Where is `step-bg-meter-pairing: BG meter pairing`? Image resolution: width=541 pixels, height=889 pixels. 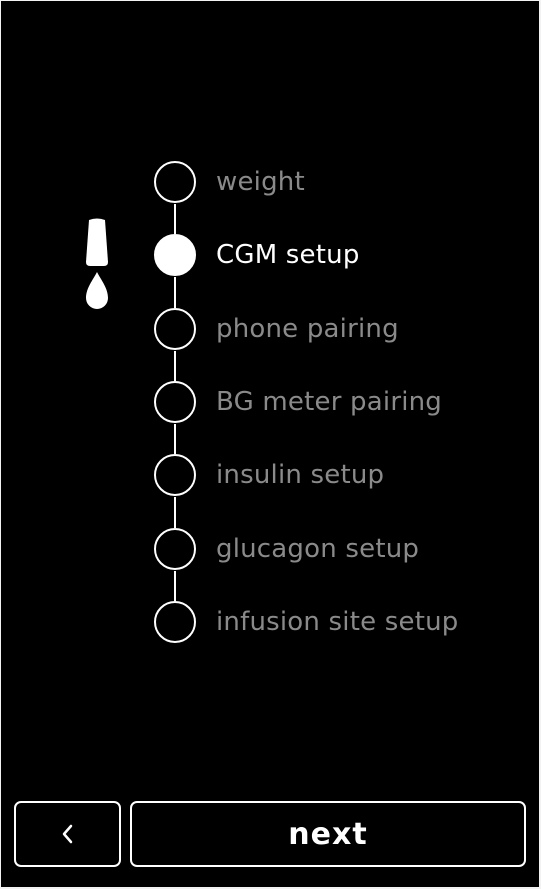
step-bg-meter-pairing: BG meter pairing is located at coordinates (343, 402).